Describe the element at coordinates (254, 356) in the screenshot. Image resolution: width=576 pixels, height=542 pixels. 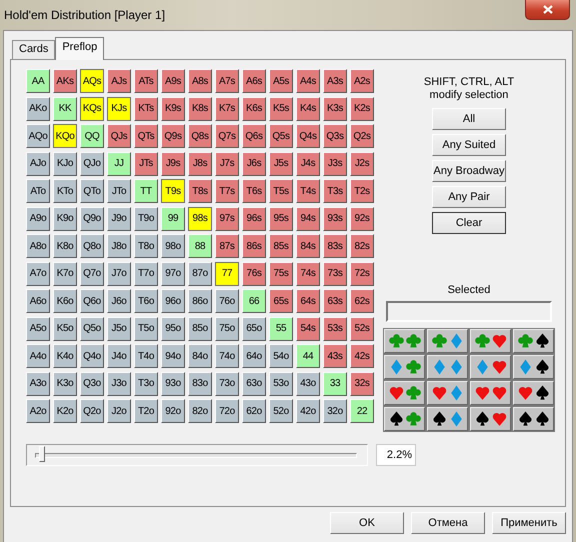
I see `hand-cell: 64o` at that location.